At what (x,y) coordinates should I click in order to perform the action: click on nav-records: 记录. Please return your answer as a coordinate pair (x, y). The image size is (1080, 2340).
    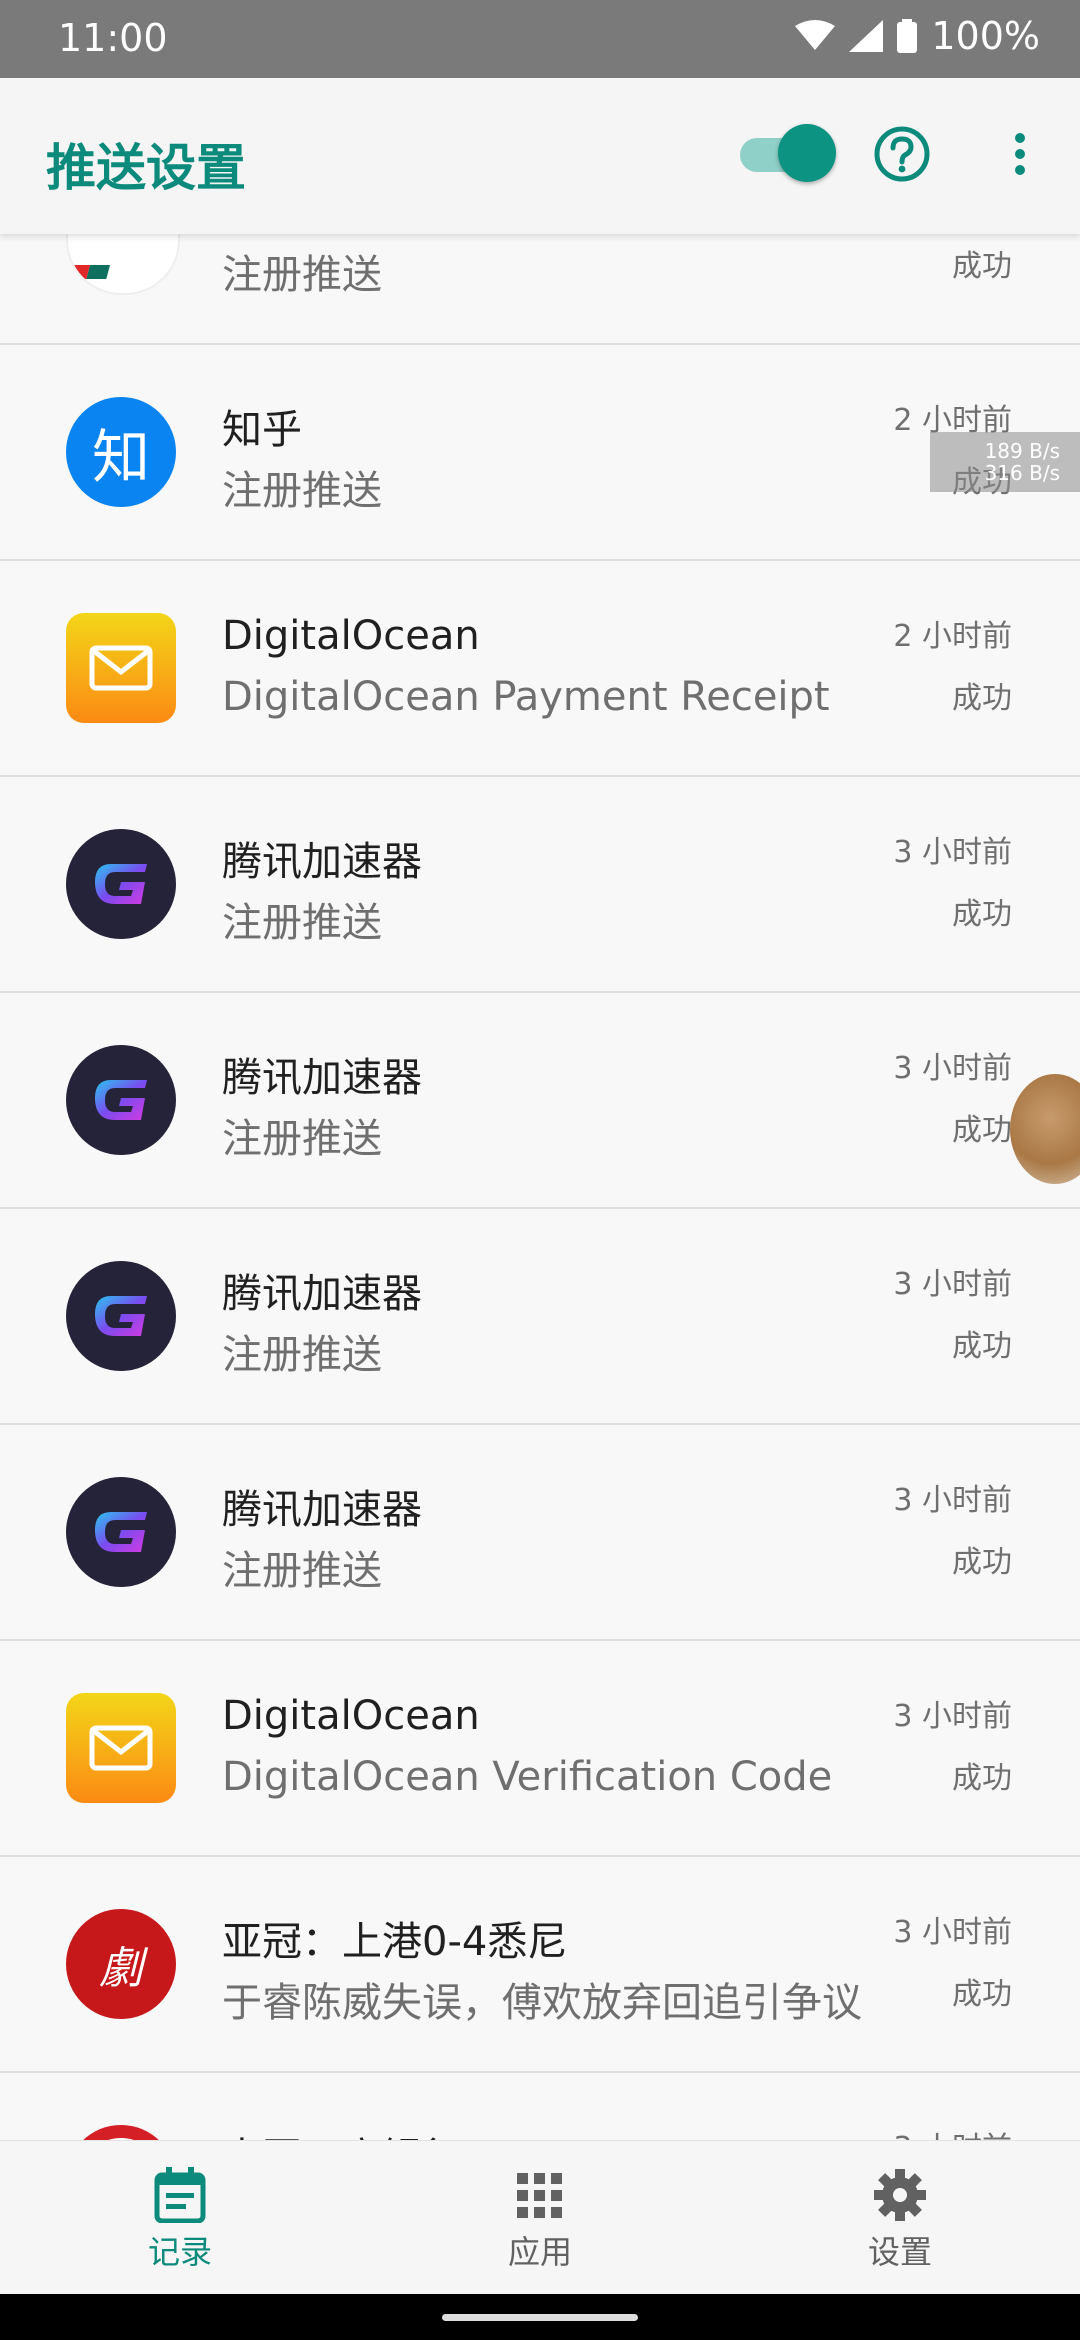
    Looking at the image, I should click on (180, 2220).